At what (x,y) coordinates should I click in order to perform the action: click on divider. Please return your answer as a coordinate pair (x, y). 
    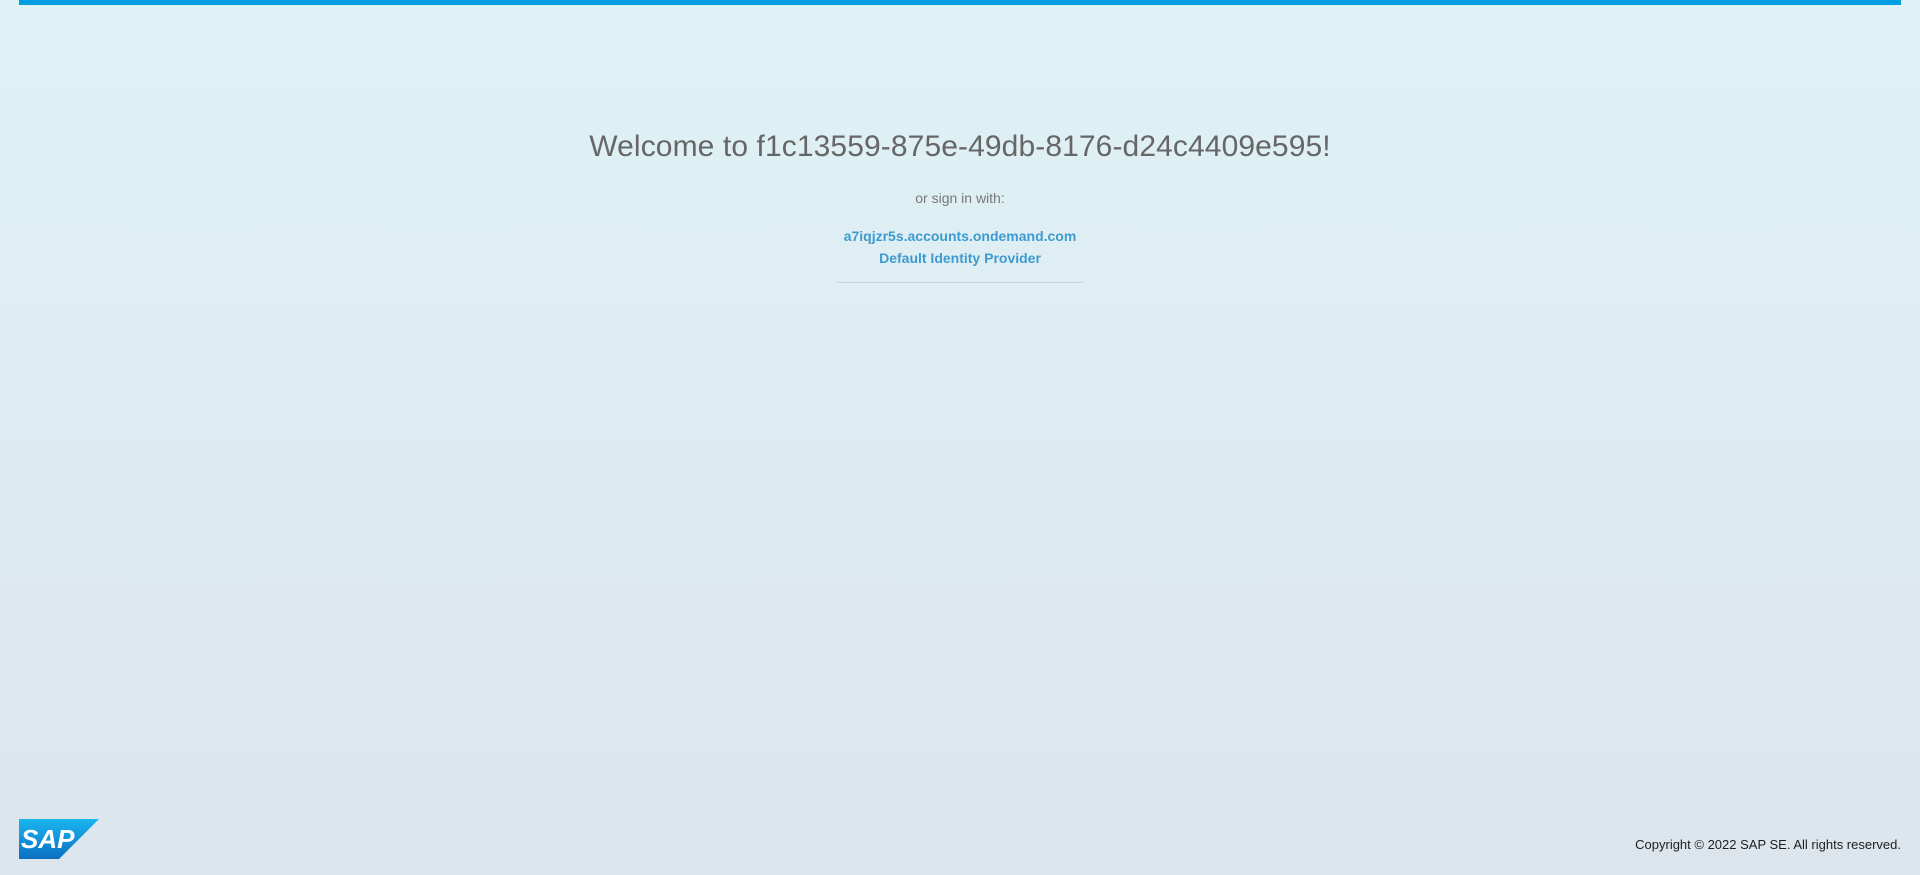
    Looking at the image, I should click on (960, 282).